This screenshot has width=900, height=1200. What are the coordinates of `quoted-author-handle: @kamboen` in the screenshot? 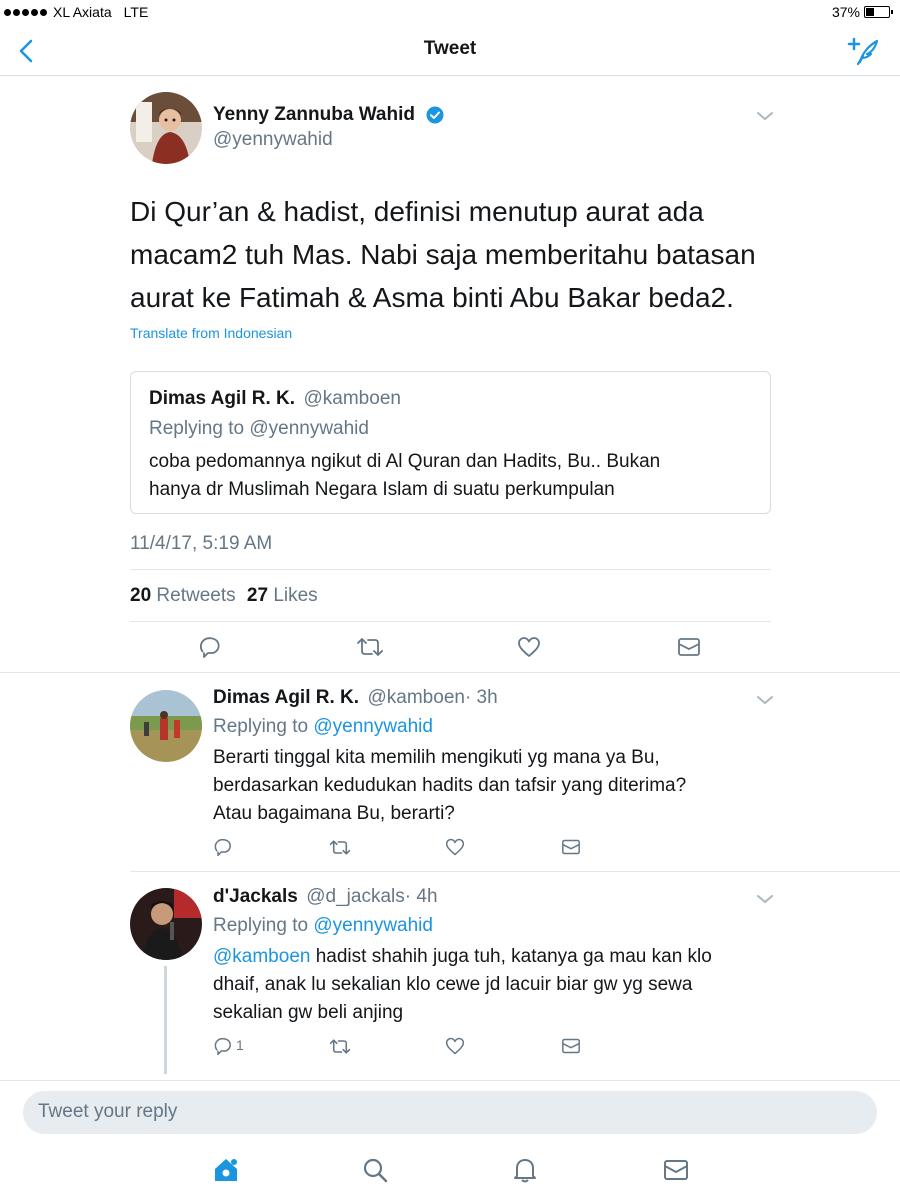 It's located at (352, 398).